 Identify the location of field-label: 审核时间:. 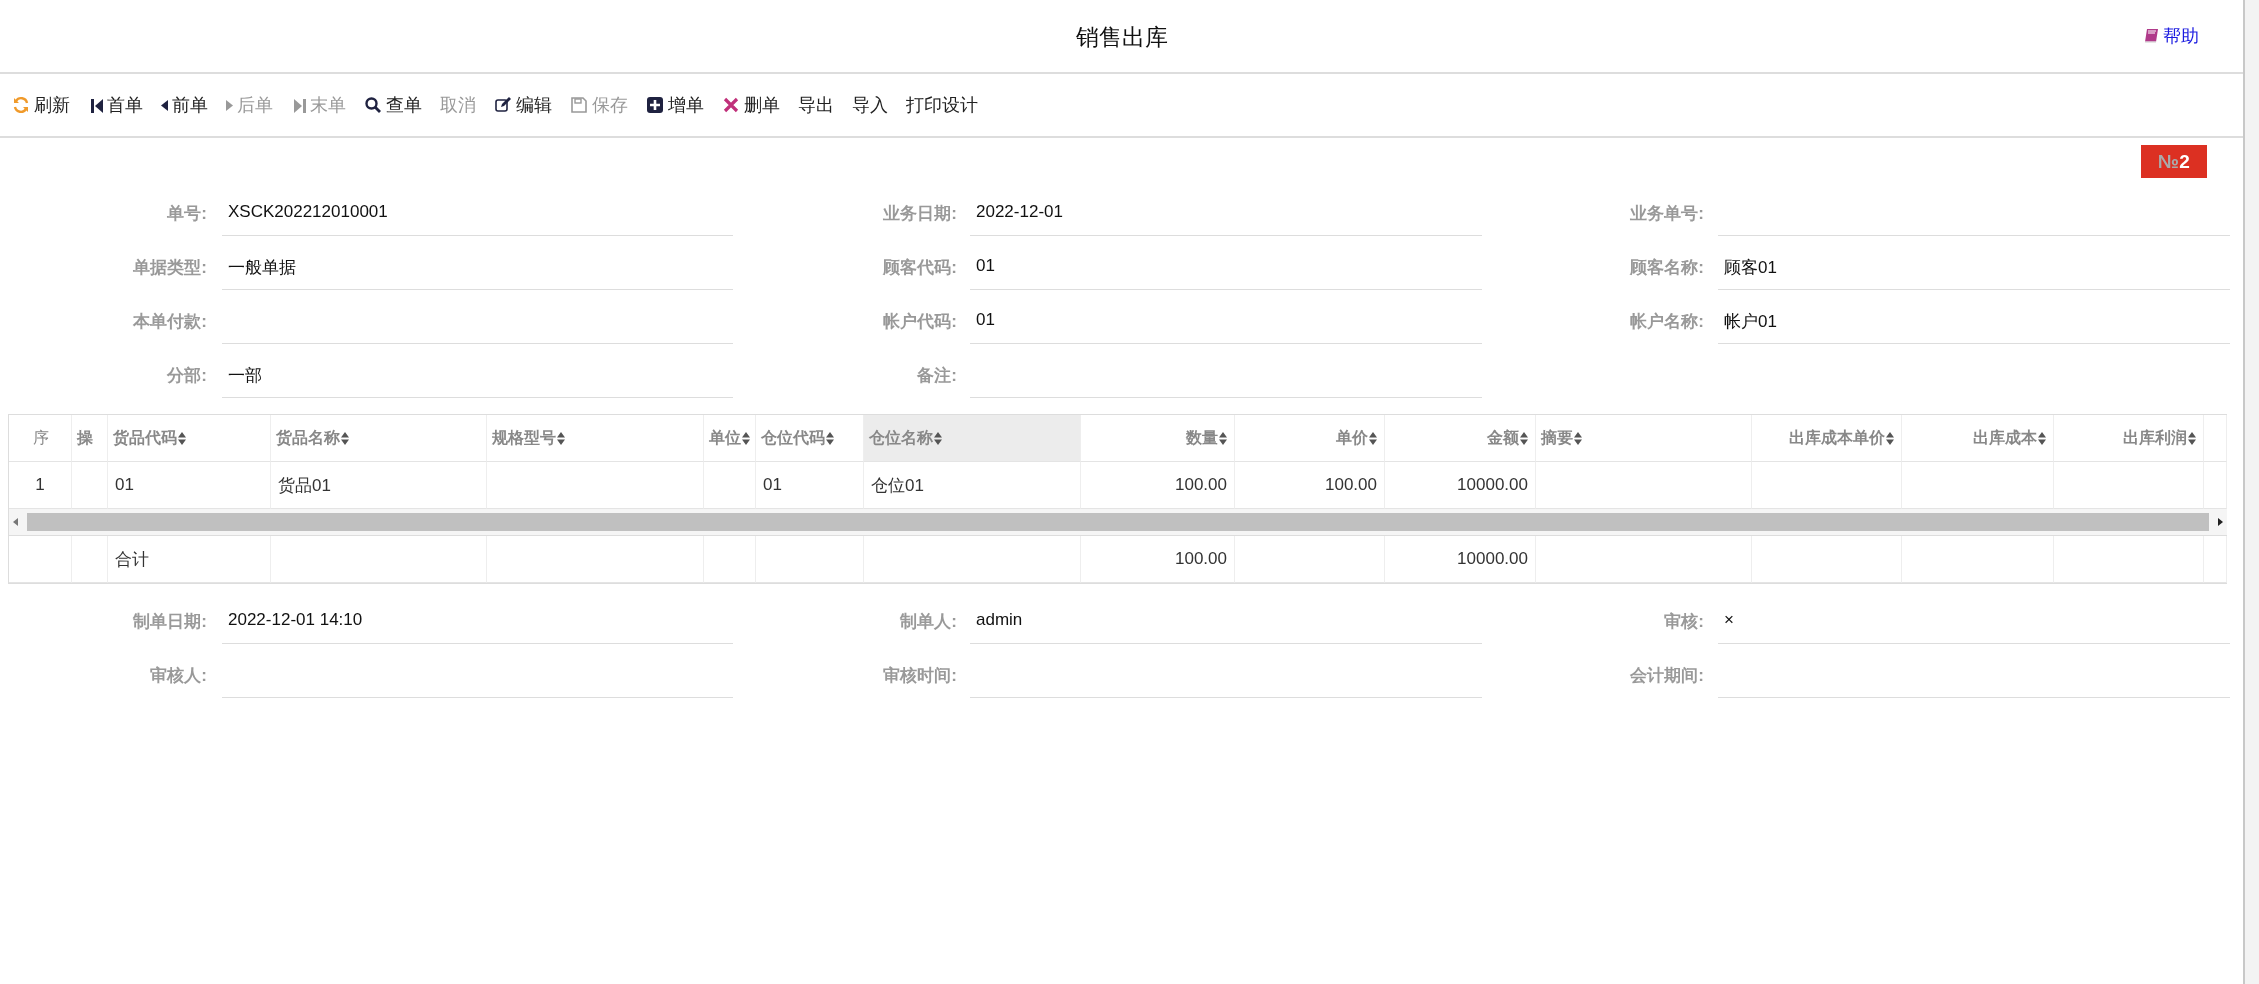
(920, 676).